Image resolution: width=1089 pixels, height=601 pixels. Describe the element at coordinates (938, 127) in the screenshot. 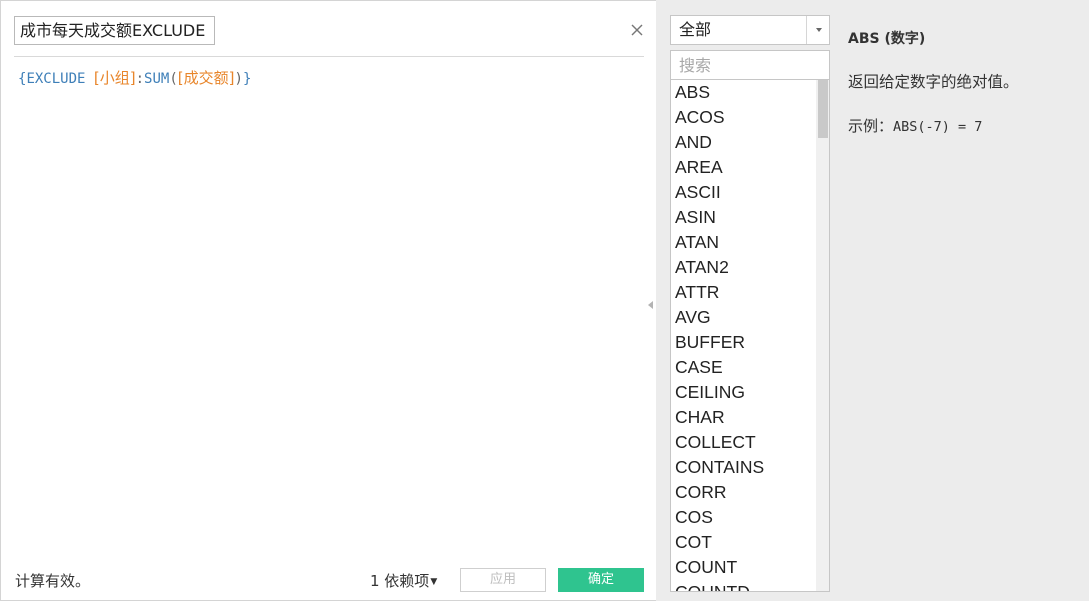

I see `example-code: ABS(-7) = 7` at that location.